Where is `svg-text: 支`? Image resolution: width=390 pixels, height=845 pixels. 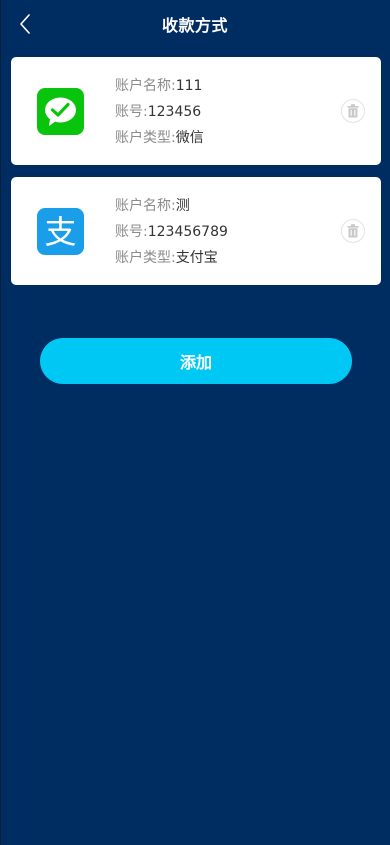 svg-text: 支 is located at coordinates (60, 232).